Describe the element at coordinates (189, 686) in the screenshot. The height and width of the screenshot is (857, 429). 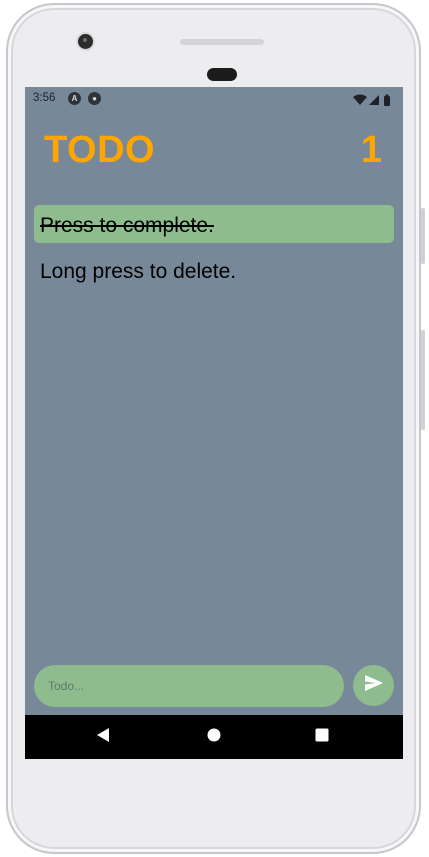
I see `todo-input` at that location.